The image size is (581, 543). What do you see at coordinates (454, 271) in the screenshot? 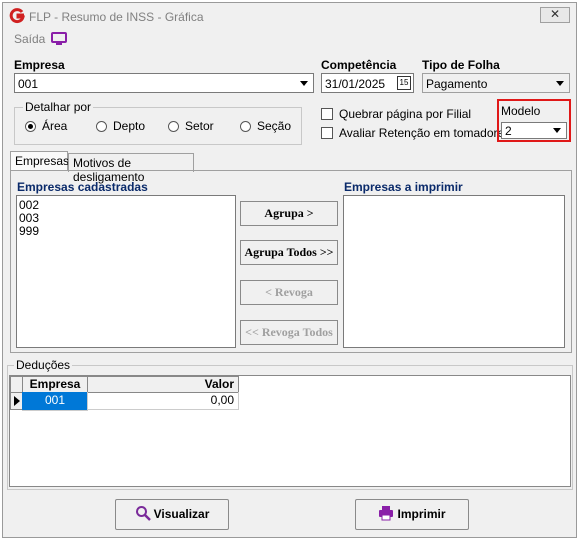
I see `empresas-imprimir-list` at bounding box center [454, 271].